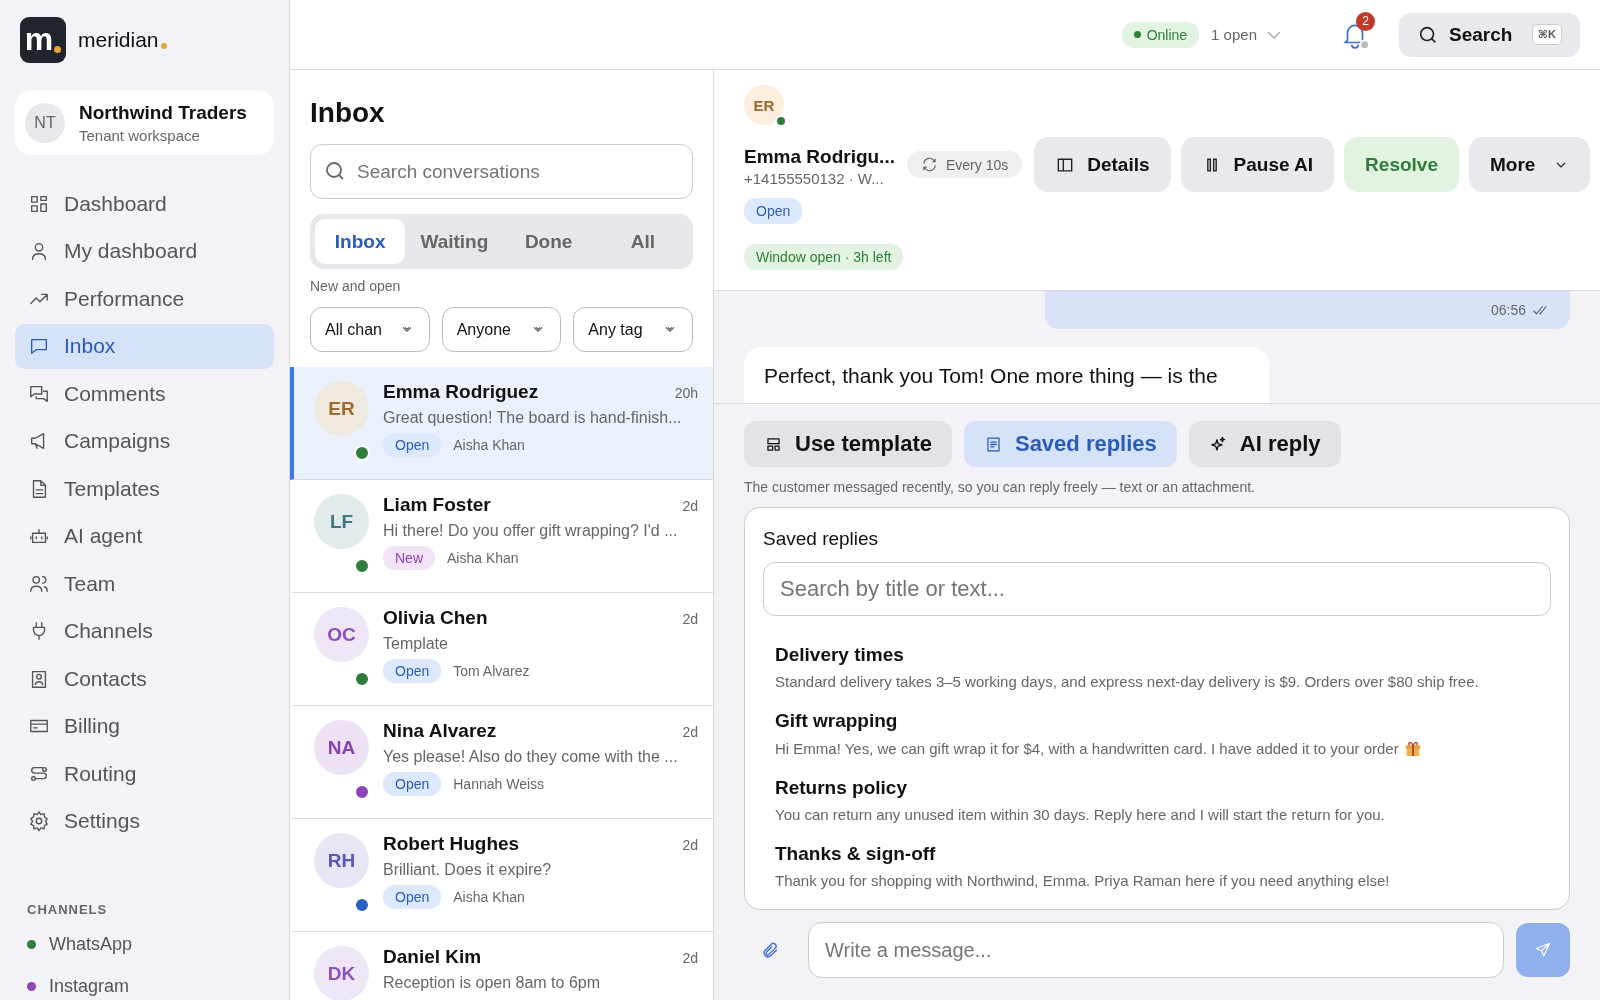 This screenshot has width=1600, height=1000. What do you see at coordinates (1102, 164) in the screenshot?
I see `details-button: Details` at bounding box center [1102, 164].